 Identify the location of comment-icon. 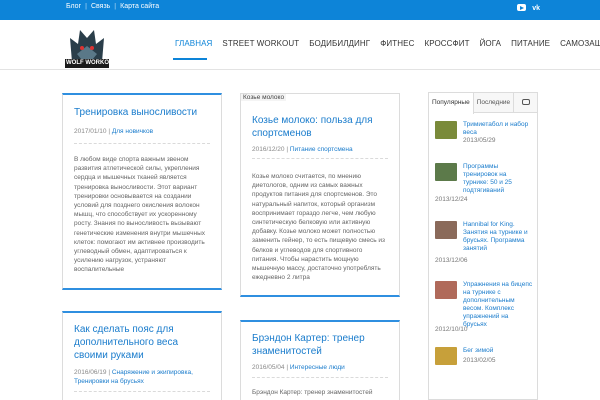
(525, 102).